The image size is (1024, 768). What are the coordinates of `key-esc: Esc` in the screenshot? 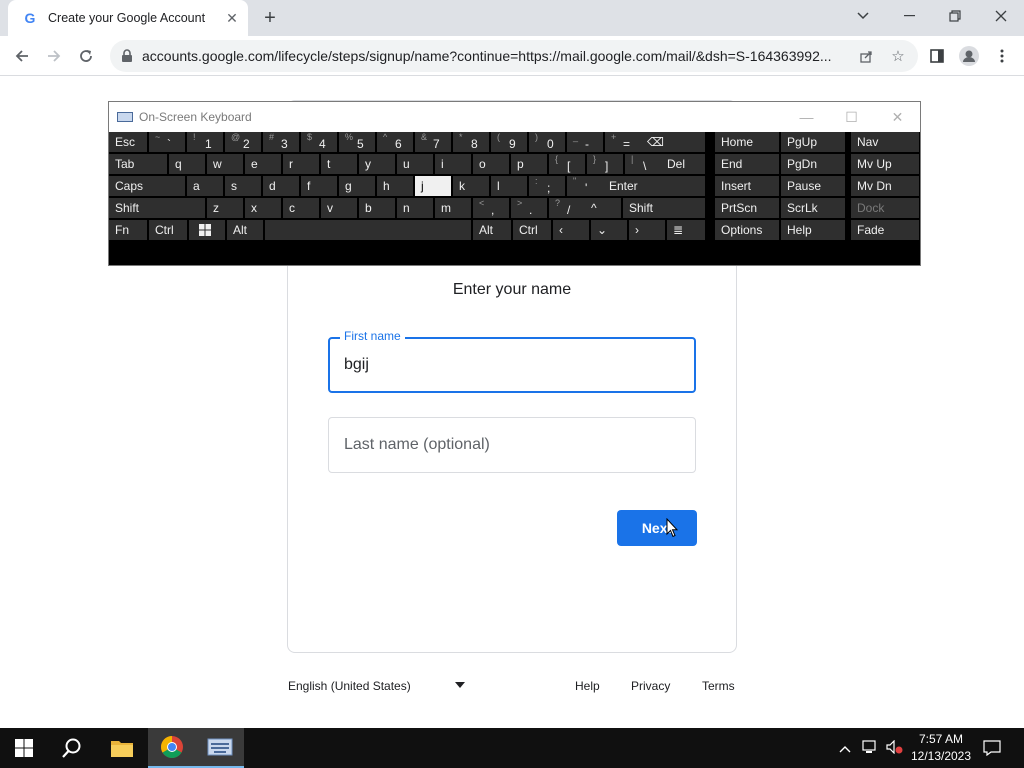 It's located at (128, 142).